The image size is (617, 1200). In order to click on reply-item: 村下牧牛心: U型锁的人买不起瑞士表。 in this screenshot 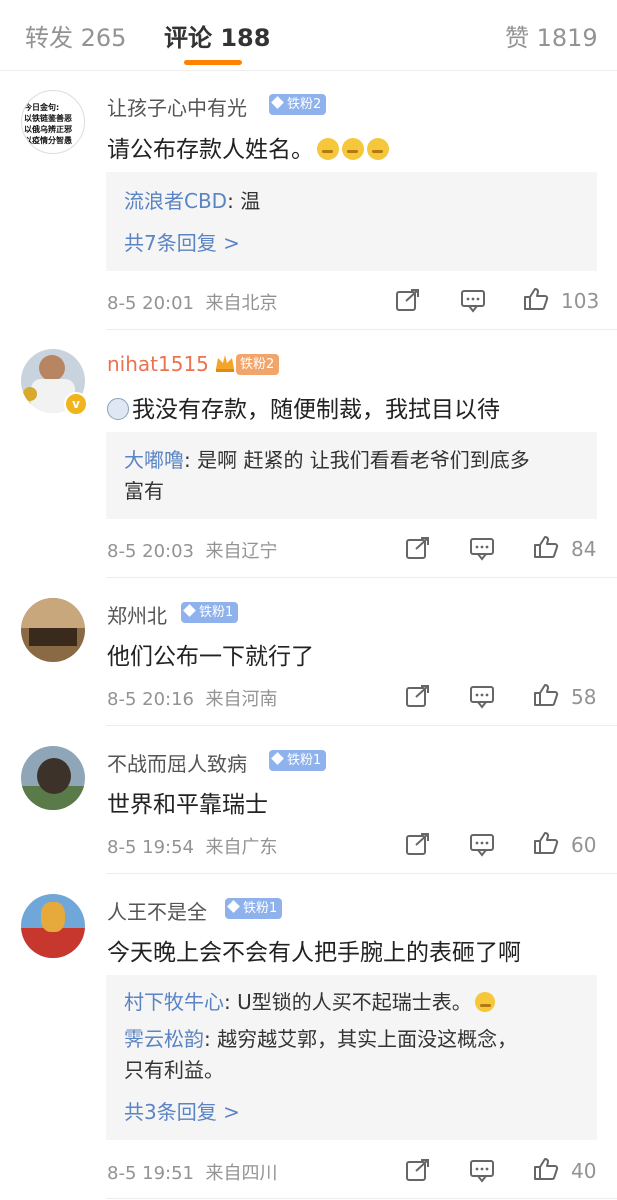, I will do `click(353, 1002)`.